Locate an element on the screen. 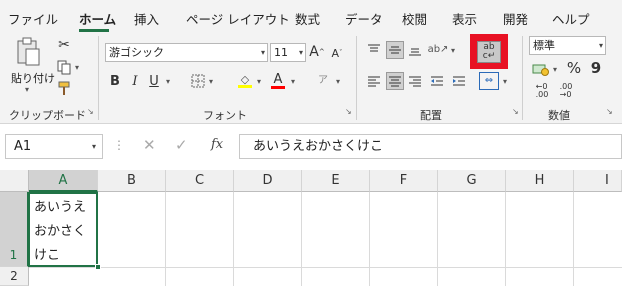 This screenshot has width=622, height=286. italic-icon: I is located at coordinates (135, 81).